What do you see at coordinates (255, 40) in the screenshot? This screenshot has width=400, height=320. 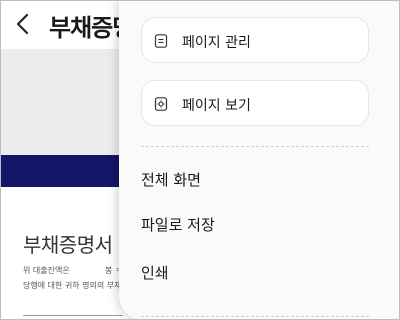 I see `page-manage-button: 페이지 관리` at bounding box center [255, 40].